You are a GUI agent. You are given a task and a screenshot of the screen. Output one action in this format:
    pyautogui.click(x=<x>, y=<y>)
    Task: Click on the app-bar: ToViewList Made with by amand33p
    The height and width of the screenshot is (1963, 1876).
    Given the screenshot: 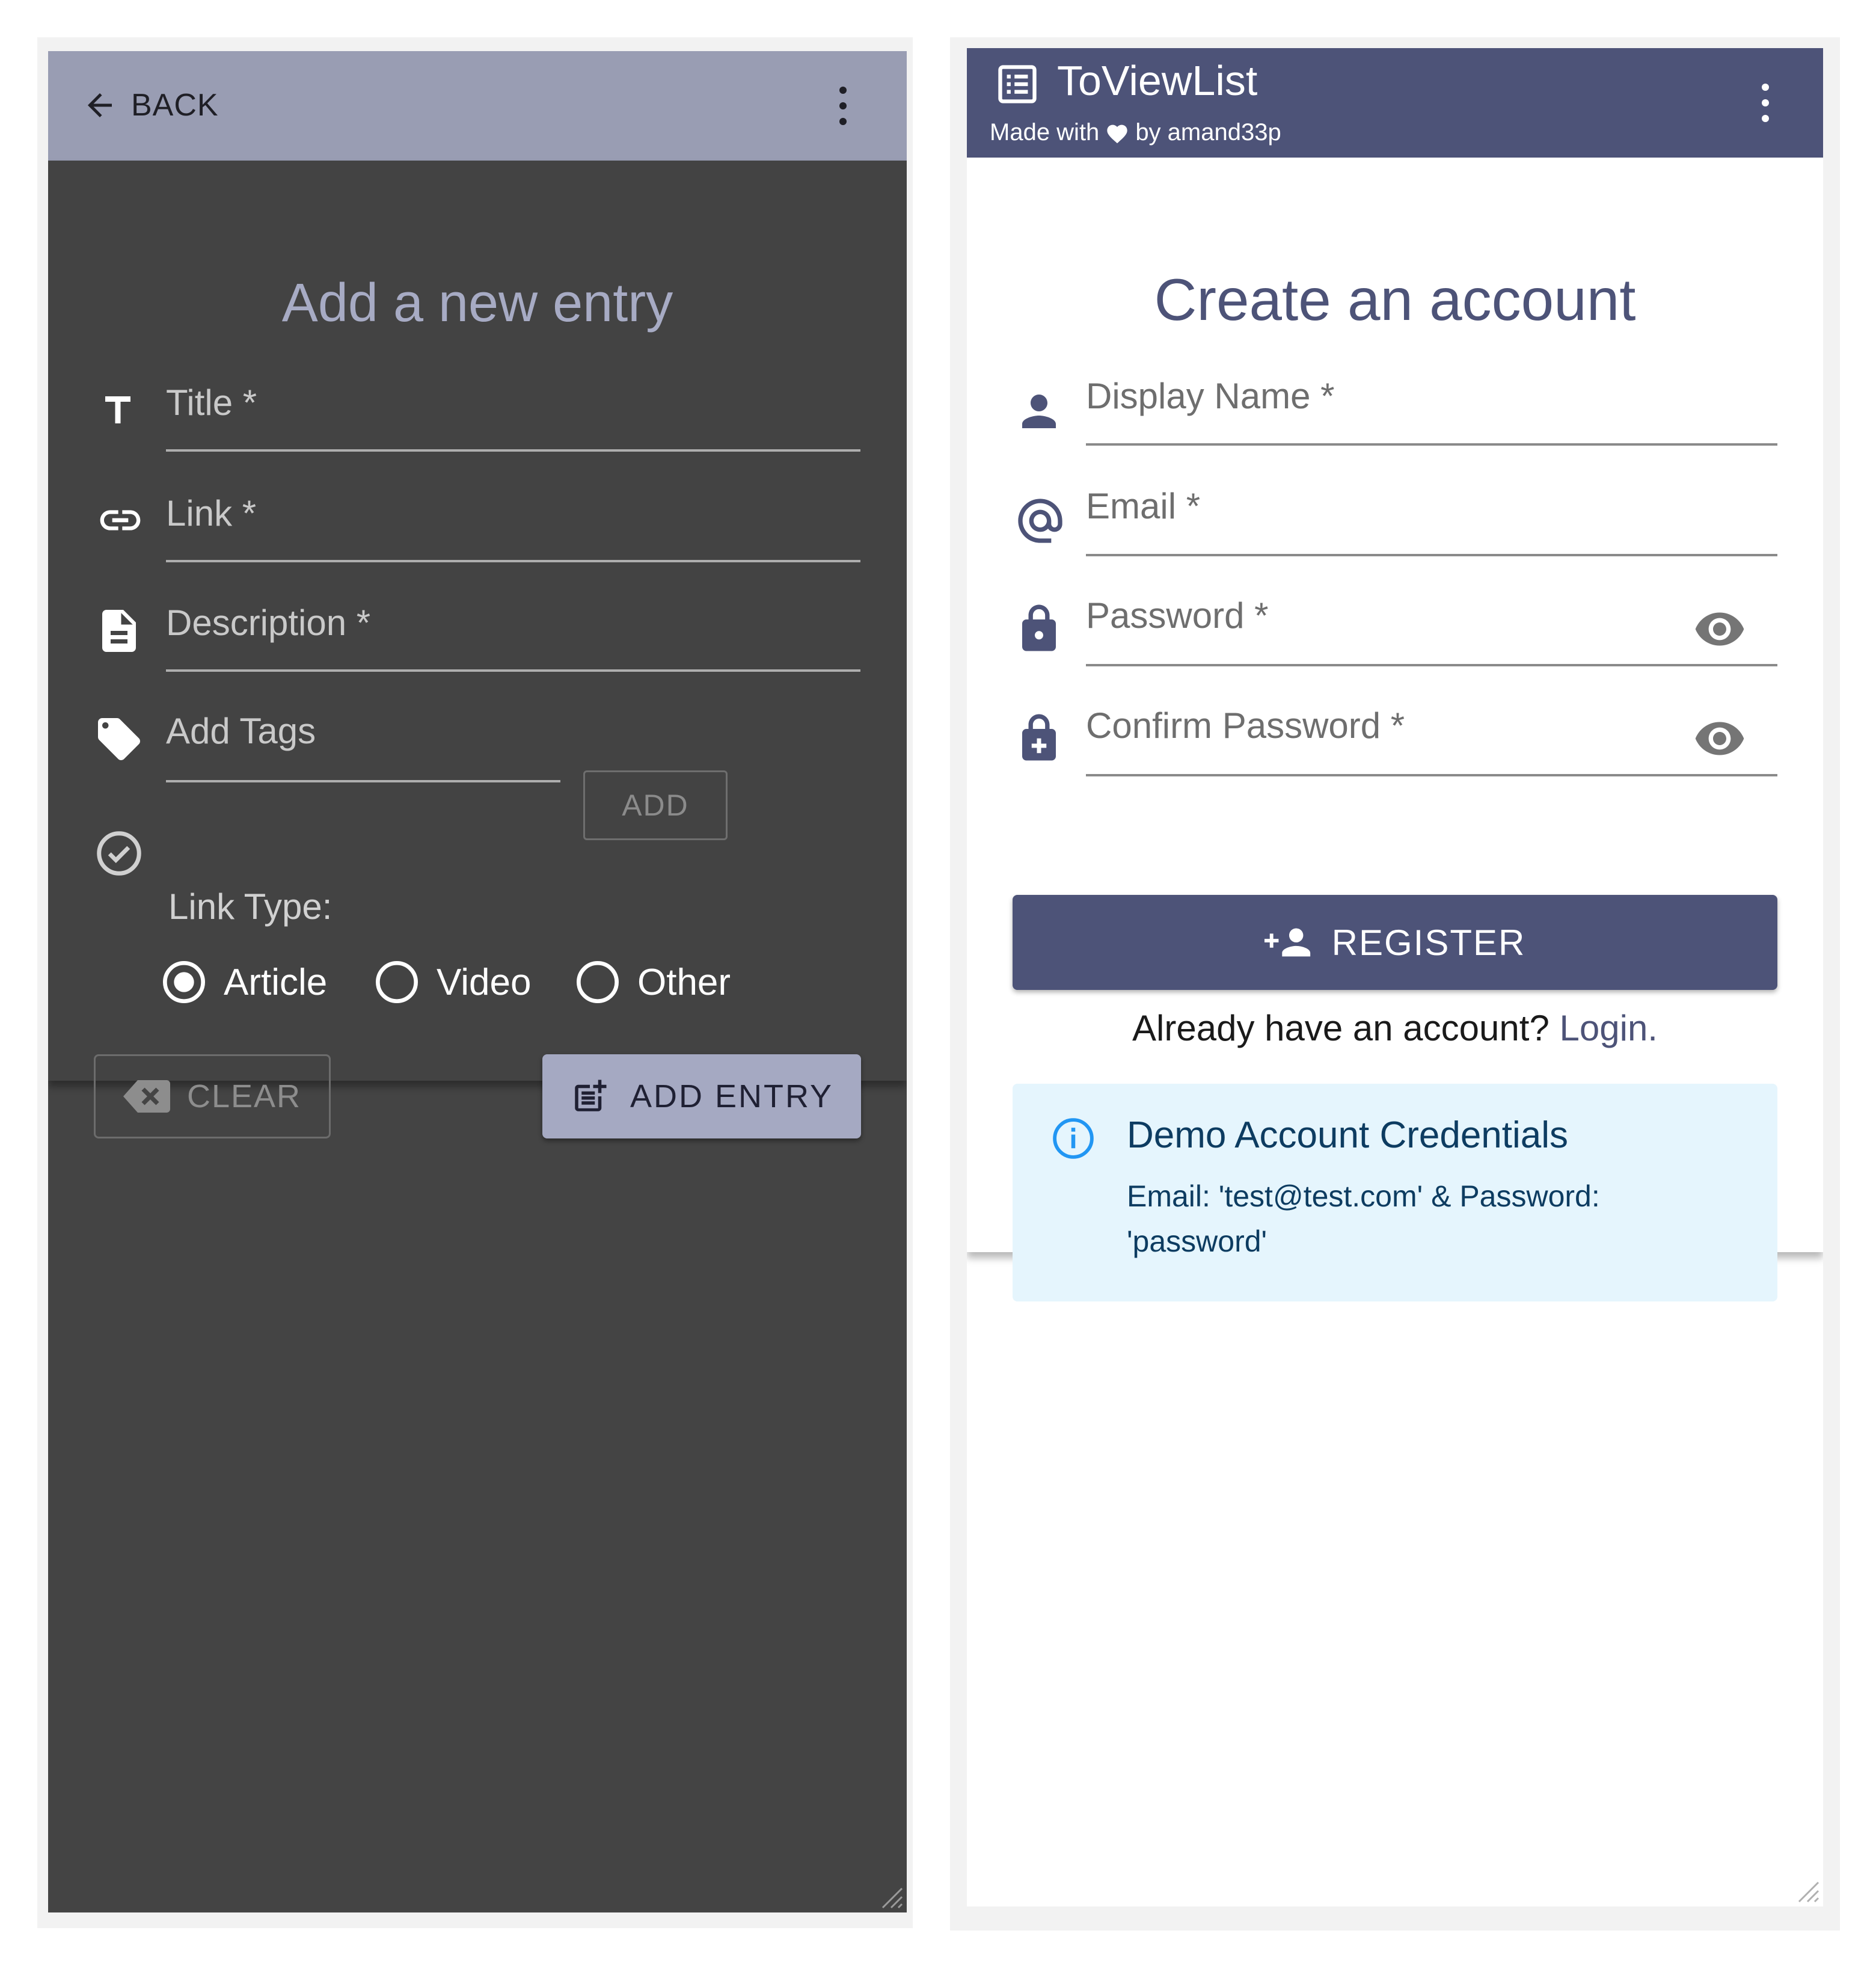 What is the action you would take?
    pyautogui.click(x=1395, y=103)
    